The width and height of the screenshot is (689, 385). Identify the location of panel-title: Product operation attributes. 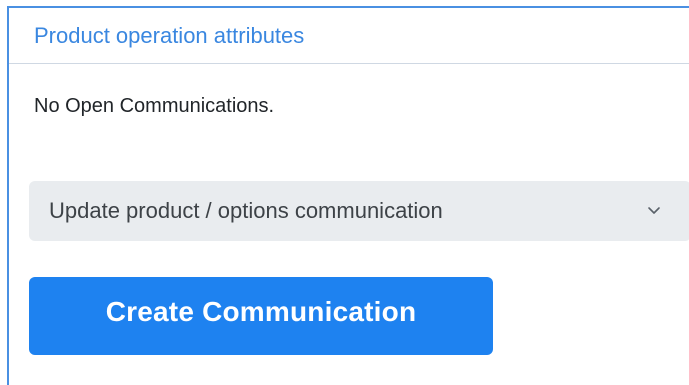
(169, 35).